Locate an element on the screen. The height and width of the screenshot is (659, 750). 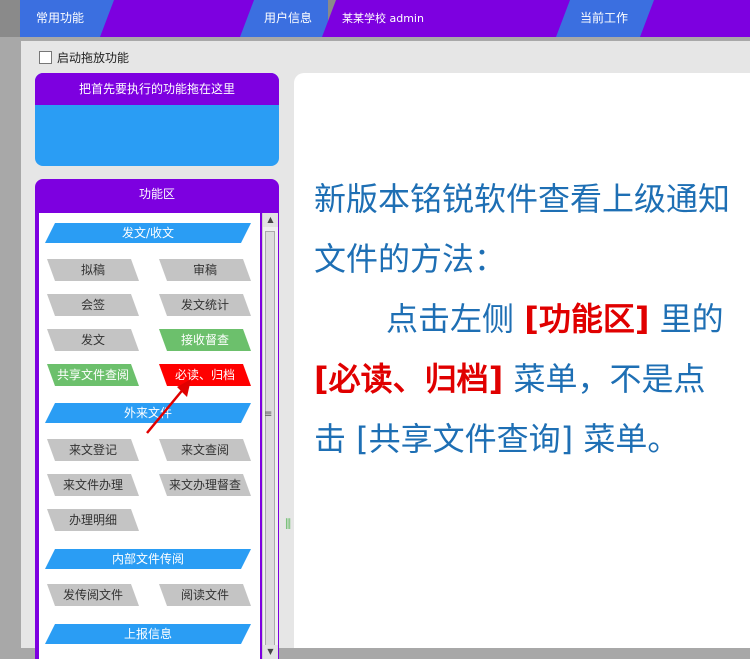
top-bar-right-fill is located at coordinates (695, 18).